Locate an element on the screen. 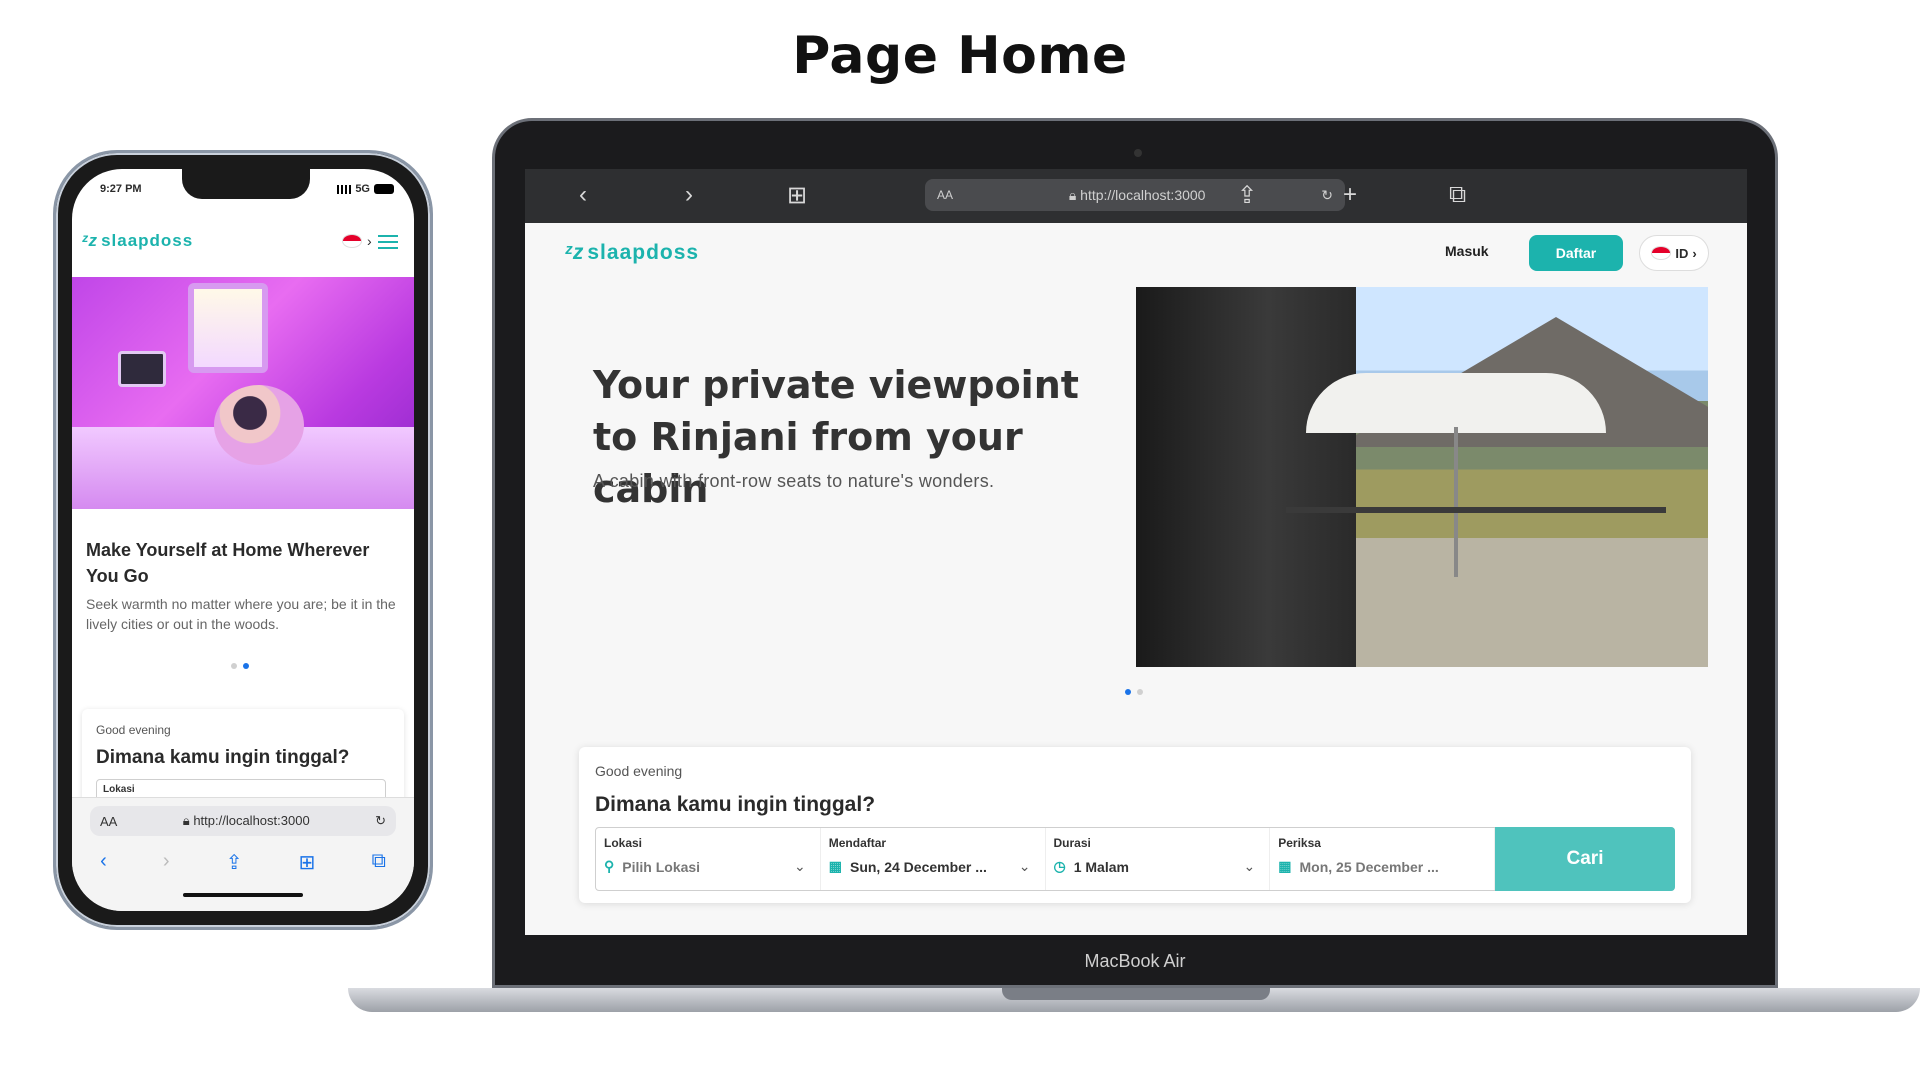 The width and height of the screenshot is (1920, 1080). status-time: 9:27 PM is located at coordinates (121, 189).